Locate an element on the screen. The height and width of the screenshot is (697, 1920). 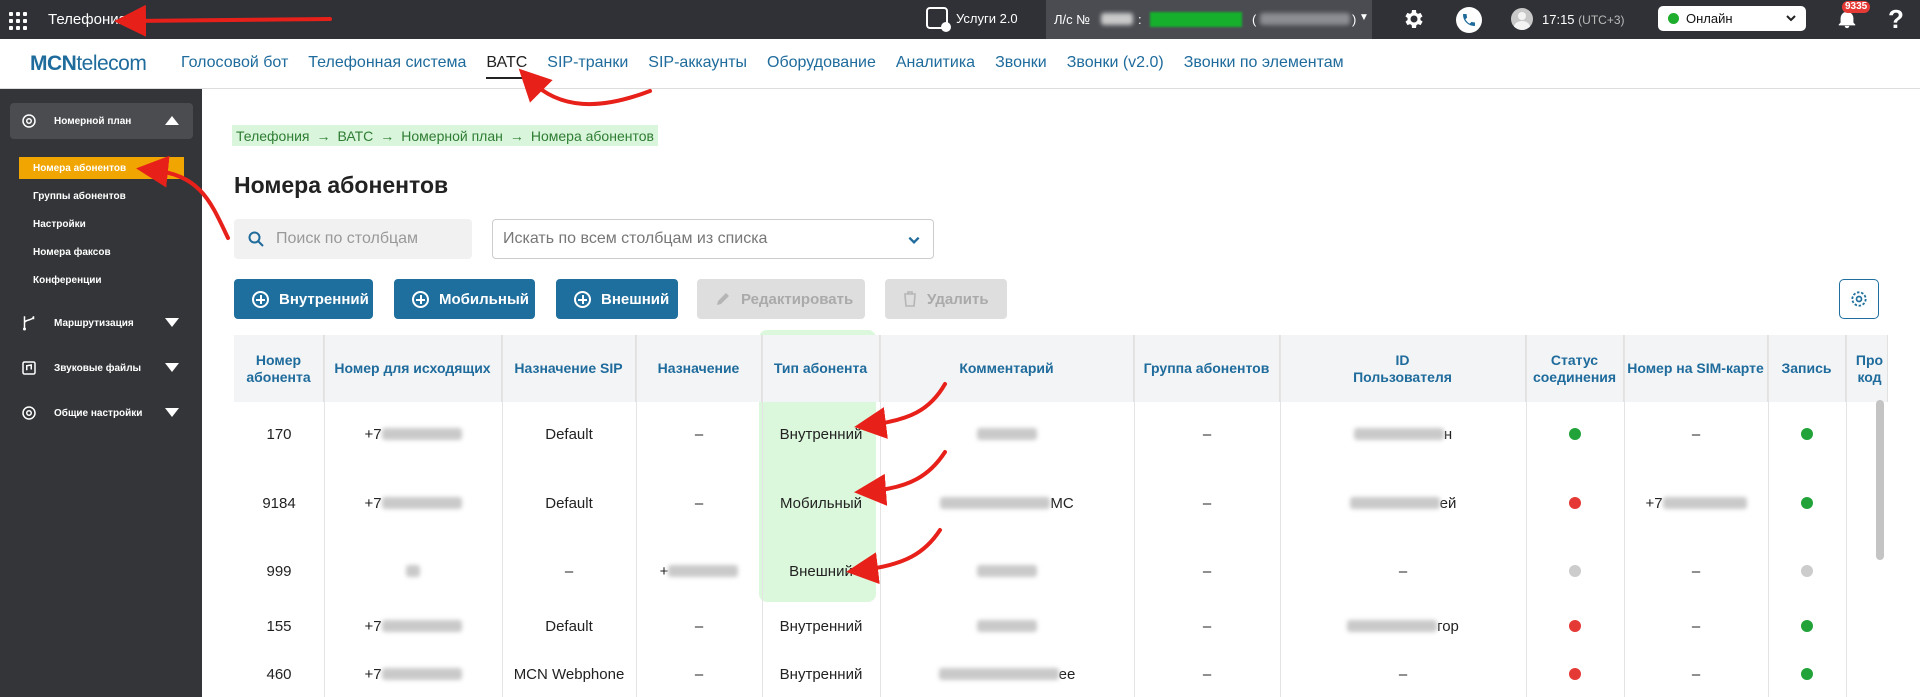
add-external-button: Внешний is located at coordinates (617, 299).